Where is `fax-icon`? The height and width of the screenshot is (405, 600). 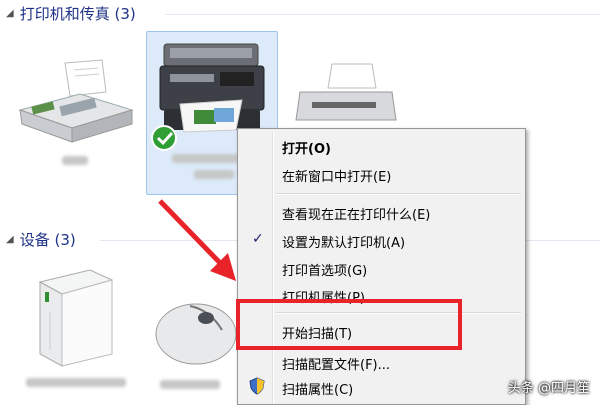 fax-icon is located at coordinates (76, 101).